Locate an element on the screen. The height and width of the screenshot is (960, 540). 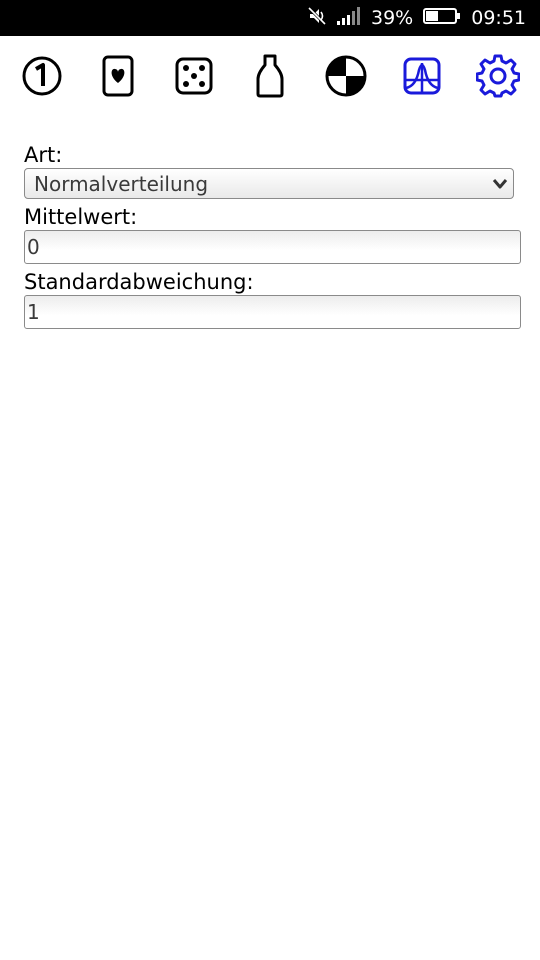
mean-input is located at coordinates (267, 247).